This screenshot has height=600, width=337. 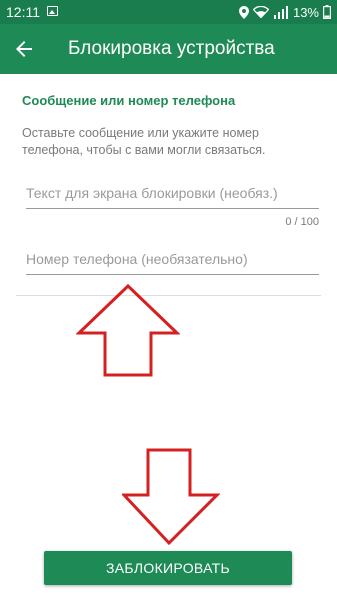 I want to click on location-icon, so click(x=243, y=12).